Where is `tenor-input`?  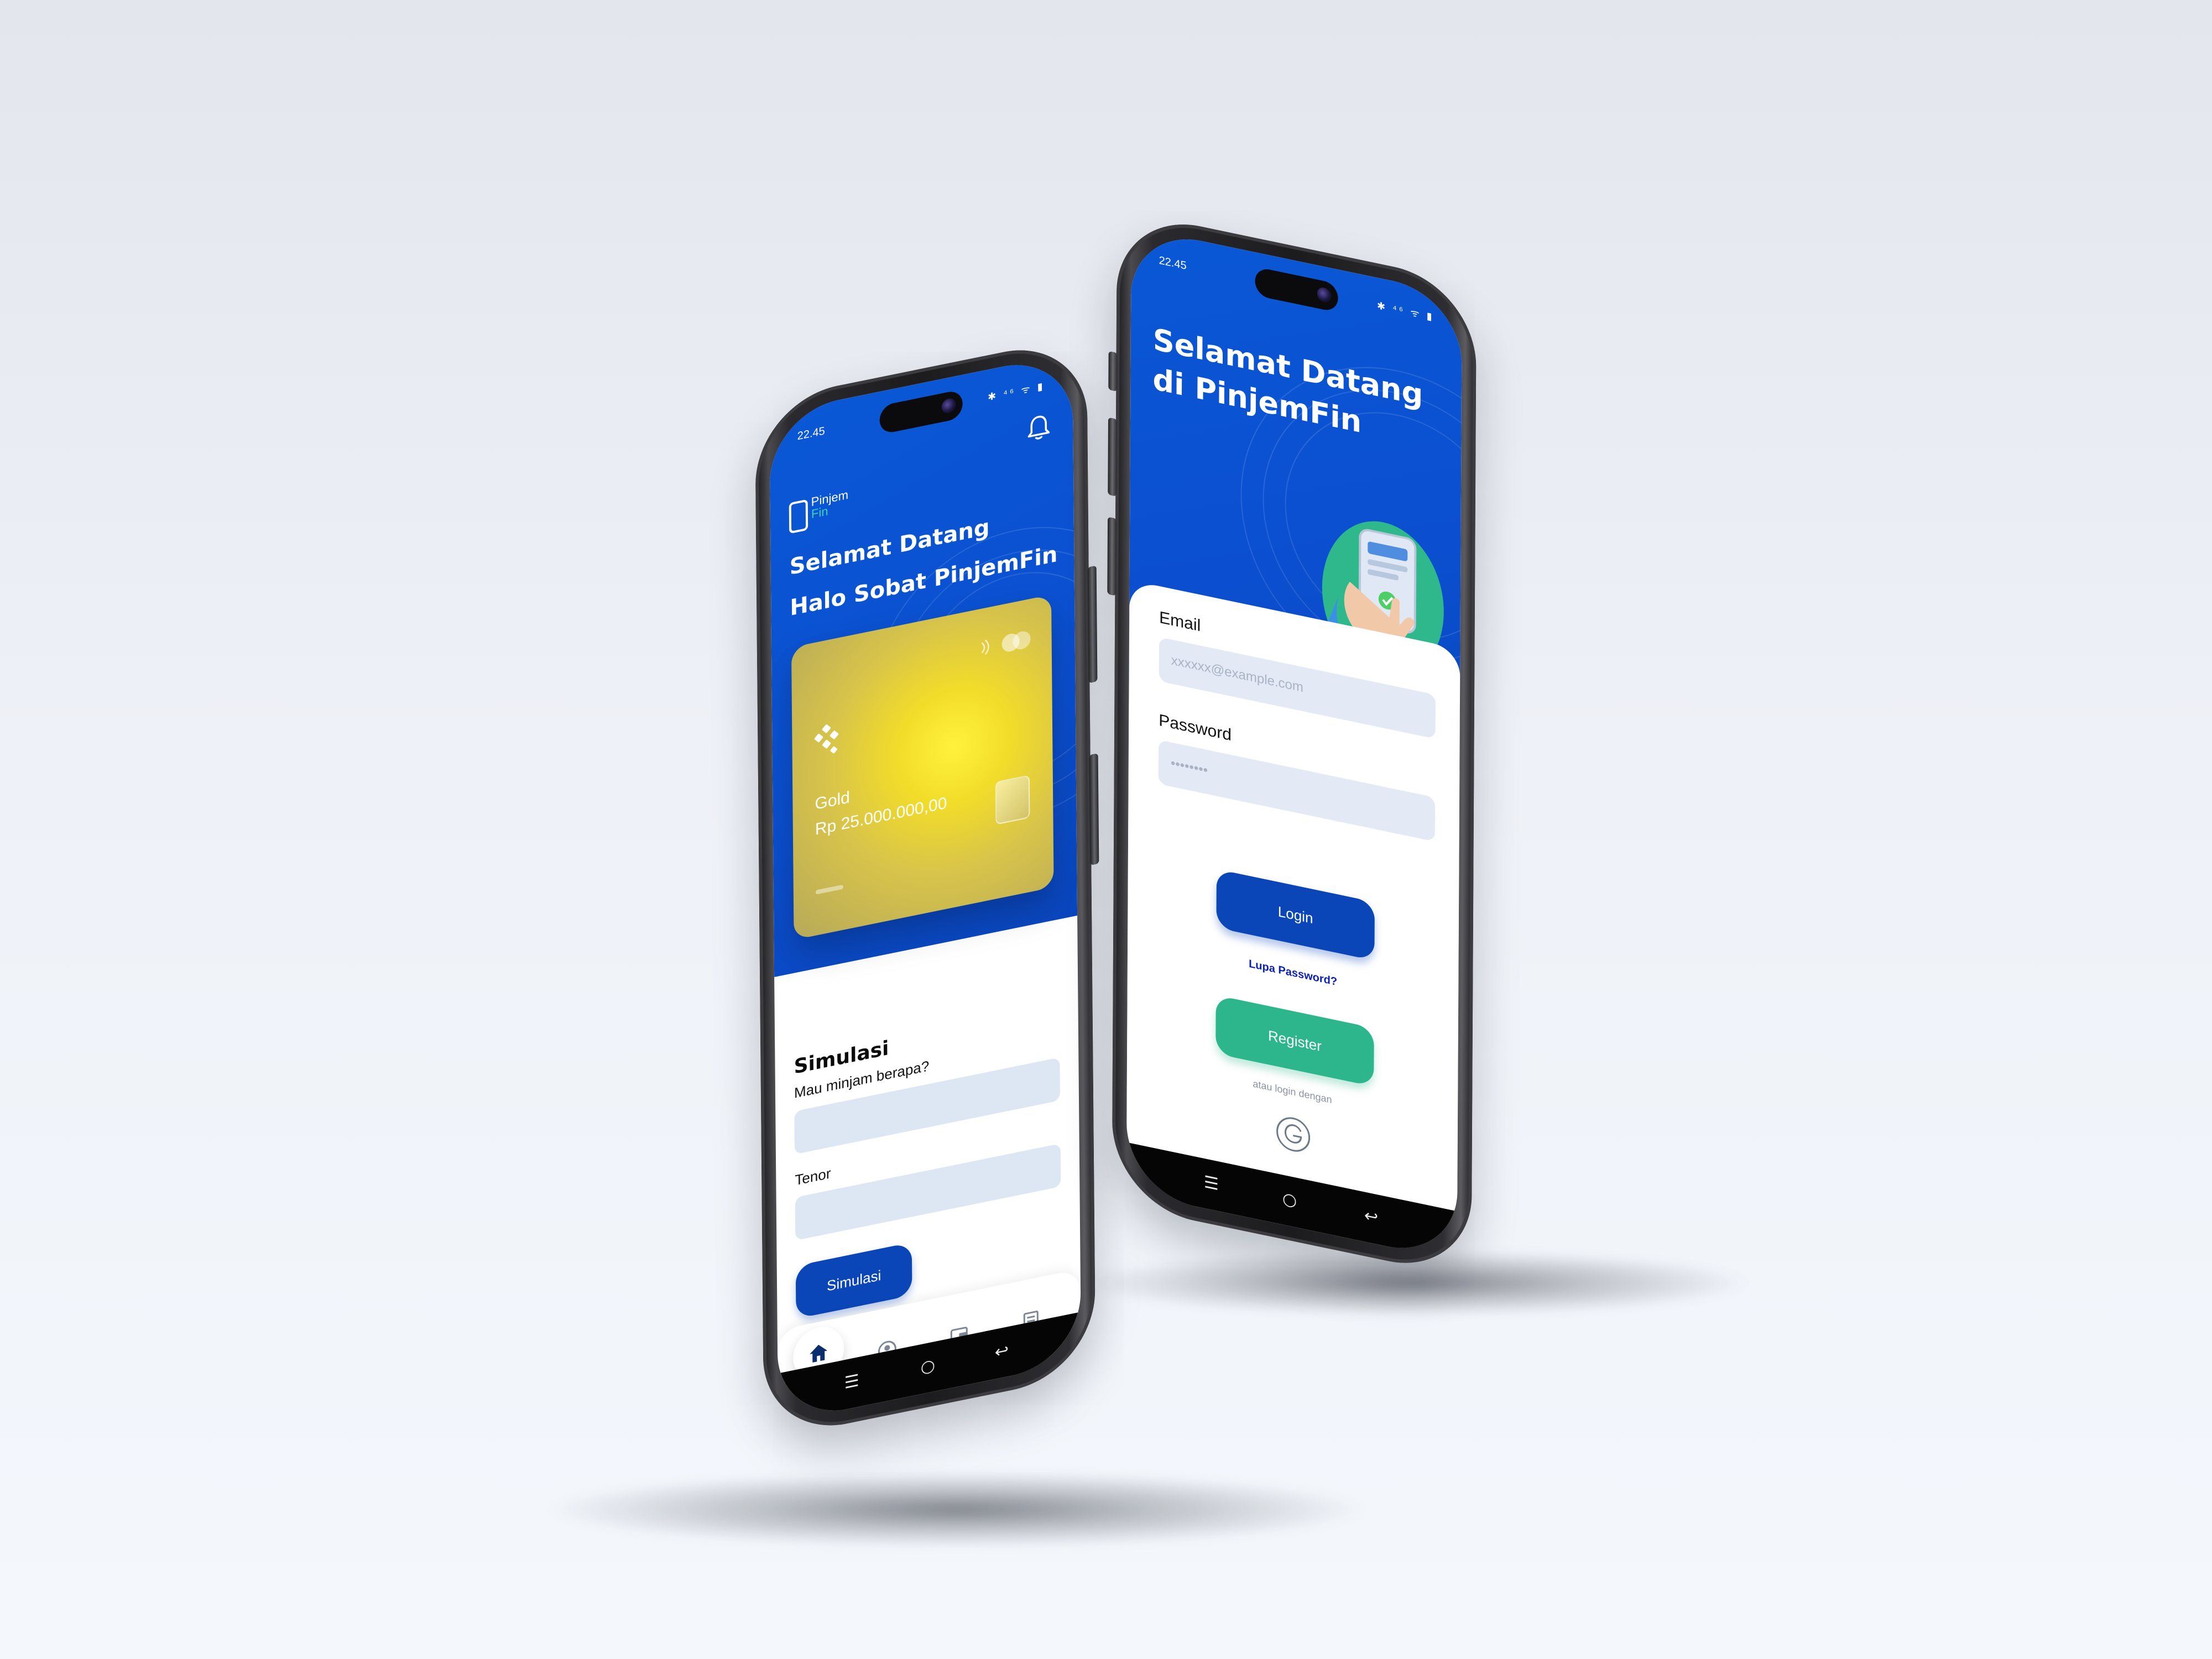
tenor-input is located at coordinates (928, 1192).